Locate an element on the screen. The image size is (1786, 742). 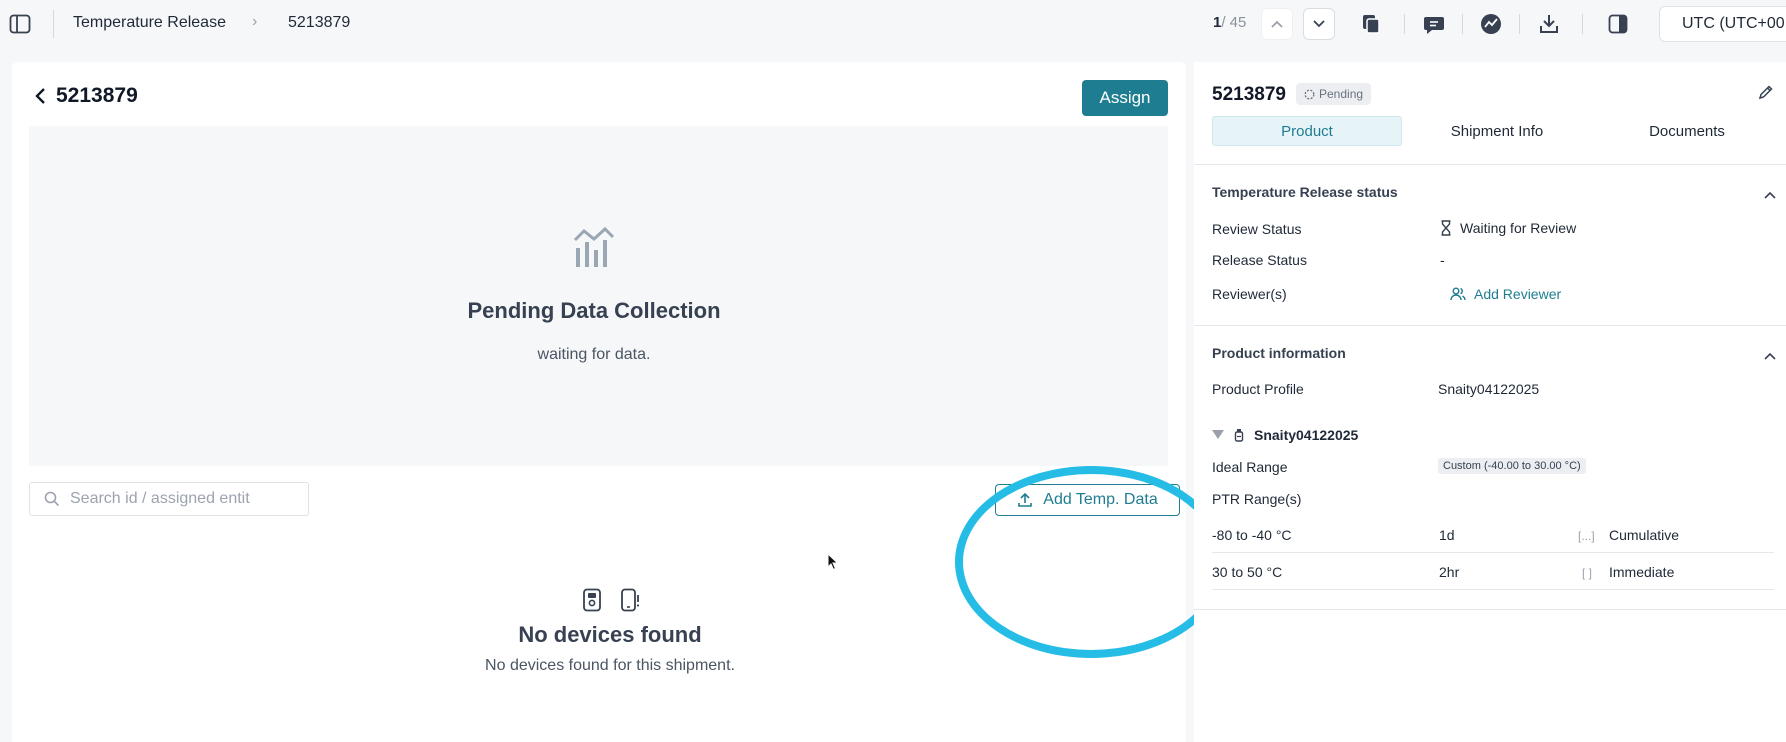
device-alert-icon is located at coordinates (630, 600).